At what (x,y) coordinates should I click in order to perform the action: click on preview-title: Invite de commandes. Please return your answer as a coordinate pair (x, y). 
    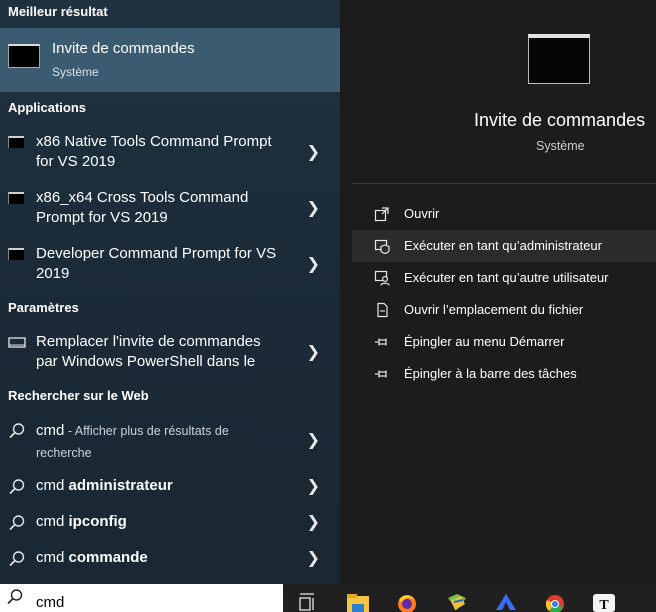
    Looking at the image, I should click on (560, 120).